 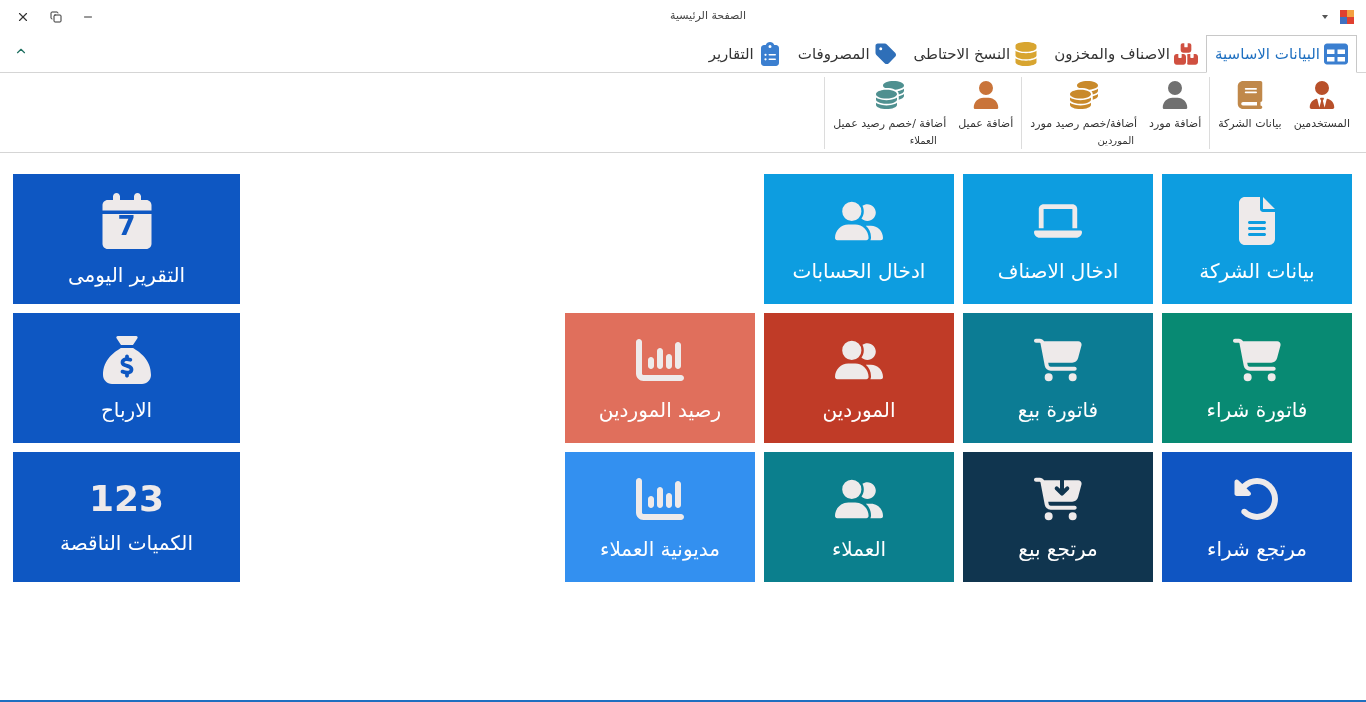 I want to click on group-label: العملاء, so click(x=923, y=141).